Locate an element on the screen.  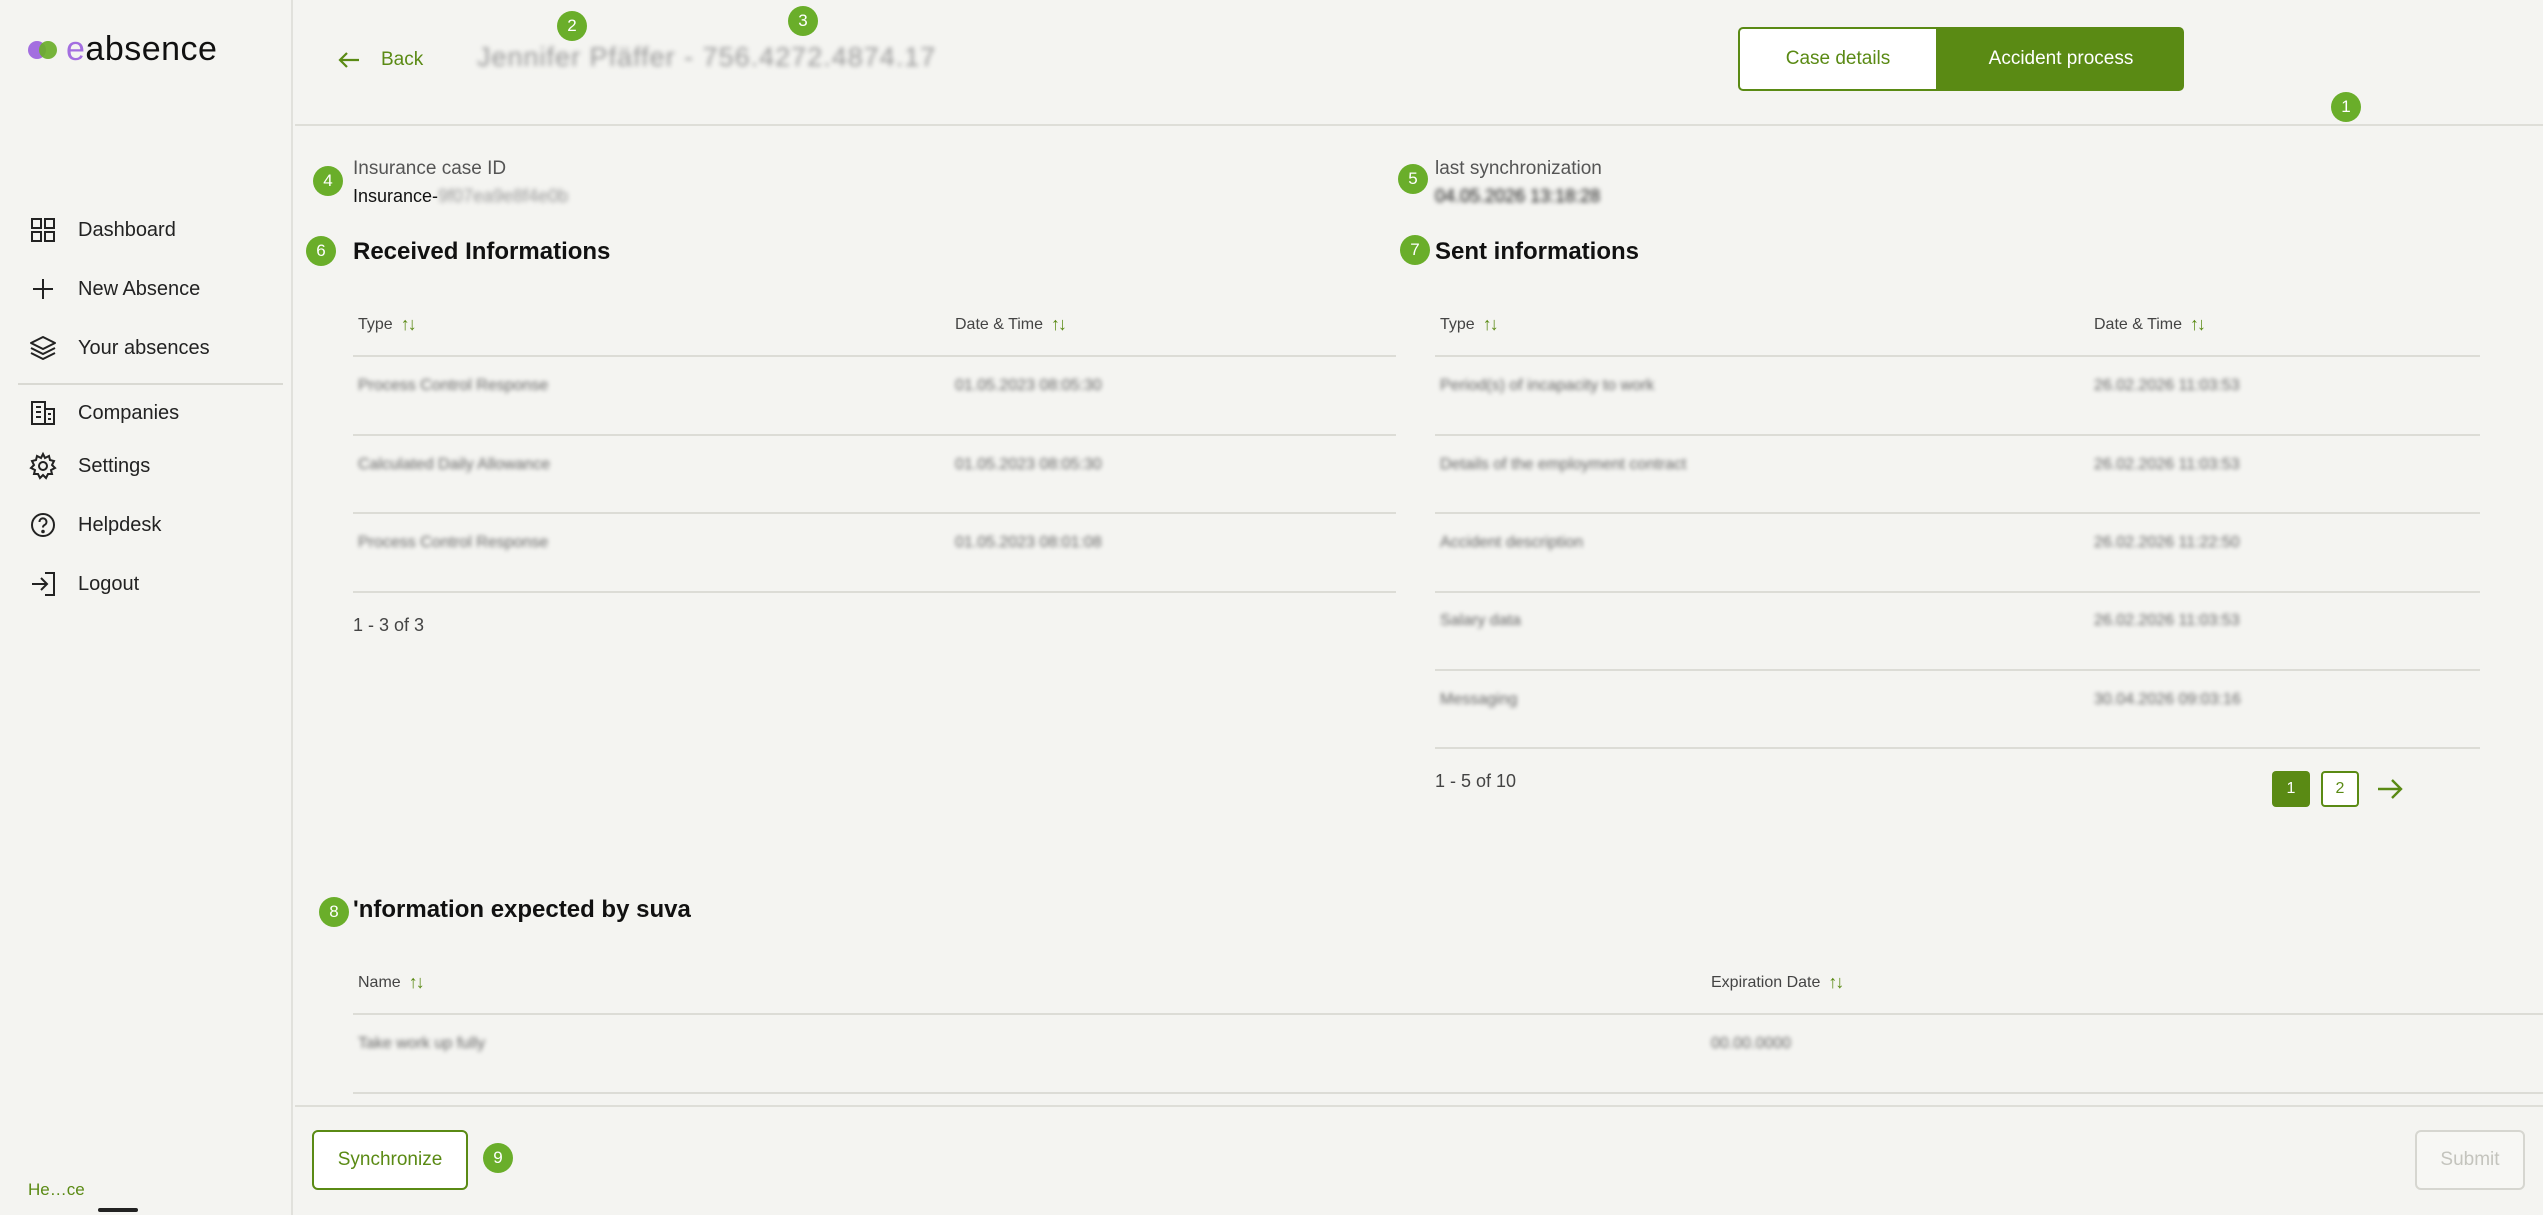
sent-col-date: Date & Time ↑↓ is located at coordinates (2150, 324).